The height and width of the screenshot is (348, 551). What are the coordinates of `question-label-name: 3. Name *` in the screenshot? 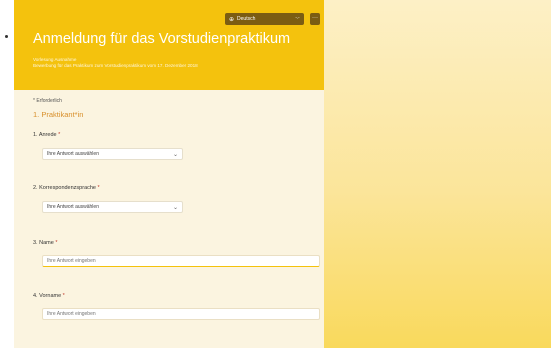 It's located at (45, 243).